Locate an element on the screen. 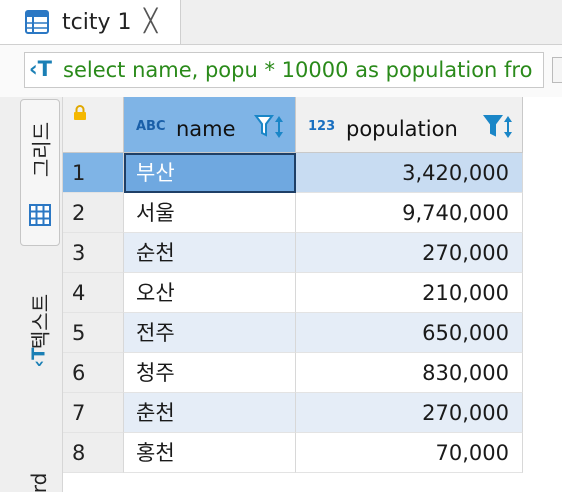 This screenshot has height=497, width=562. table-row: 8 홍천 70,000 is located at coordinates (312, 453).